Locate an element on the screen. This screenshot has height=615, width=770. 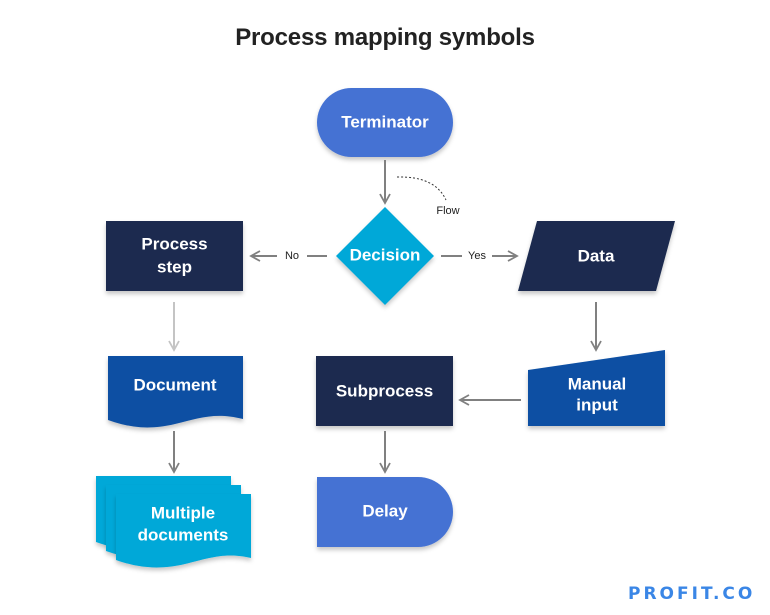
profit-co-logo: PROFIT.CO is located at coordinates (692, 594).